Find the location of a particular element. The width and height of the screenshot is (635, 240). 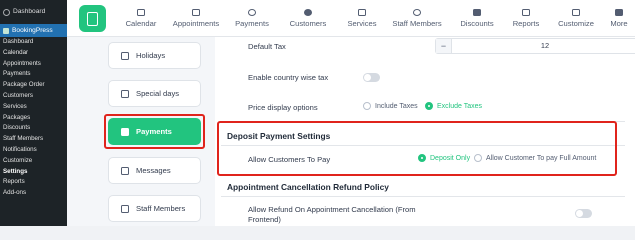

radio-circle is located at coordinates (367, 106).